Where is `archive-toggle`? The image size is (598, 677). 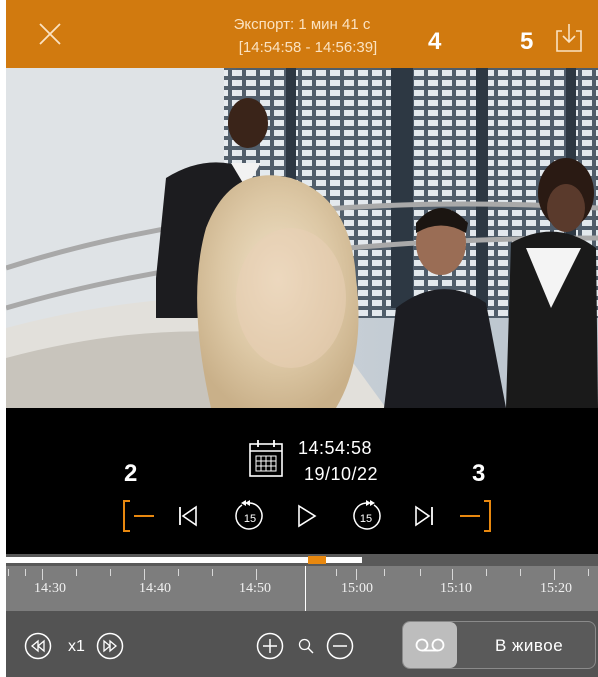
archive-toggle is located at coordinates (430, 645).